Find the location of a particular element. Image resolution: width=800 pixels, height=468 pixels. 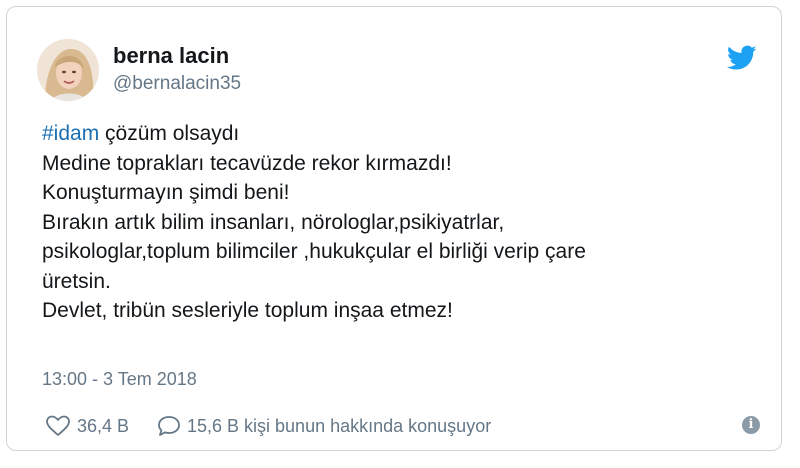

tweet-line: Konuşturmayın şimdi beni! is located at coordinates (166, 192).